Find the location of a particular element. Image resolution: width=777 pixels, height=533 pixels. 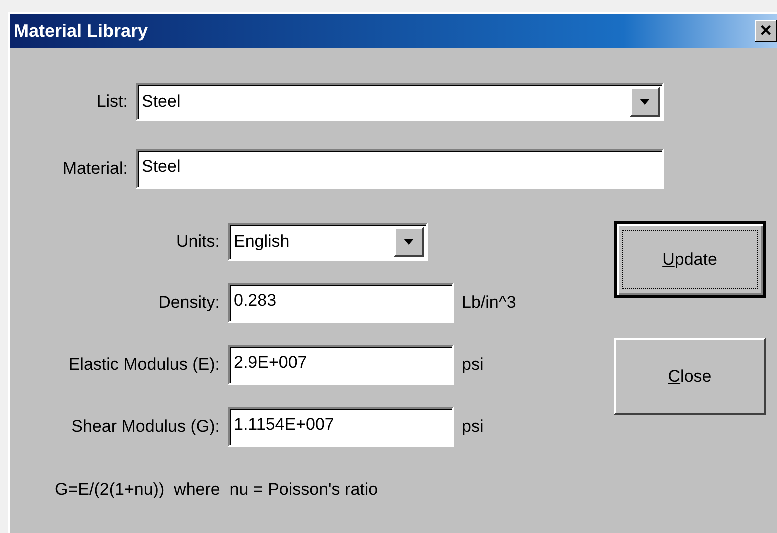

window-title: Material Library is located at coordinates (82, 31).